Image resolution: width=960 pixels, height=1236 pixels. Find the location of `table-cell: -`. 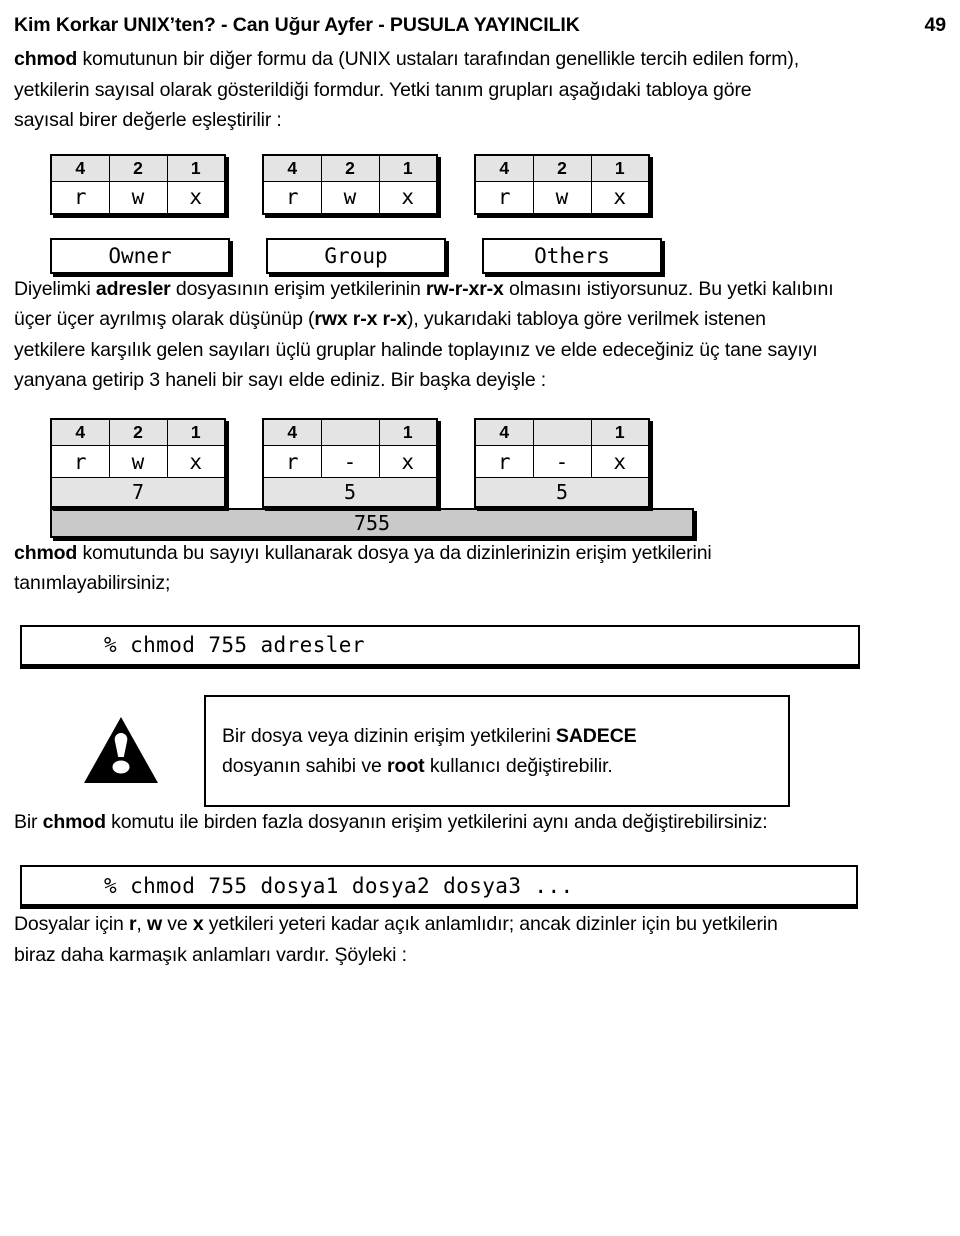

table-cell: - is located at coordinates (350, 461).